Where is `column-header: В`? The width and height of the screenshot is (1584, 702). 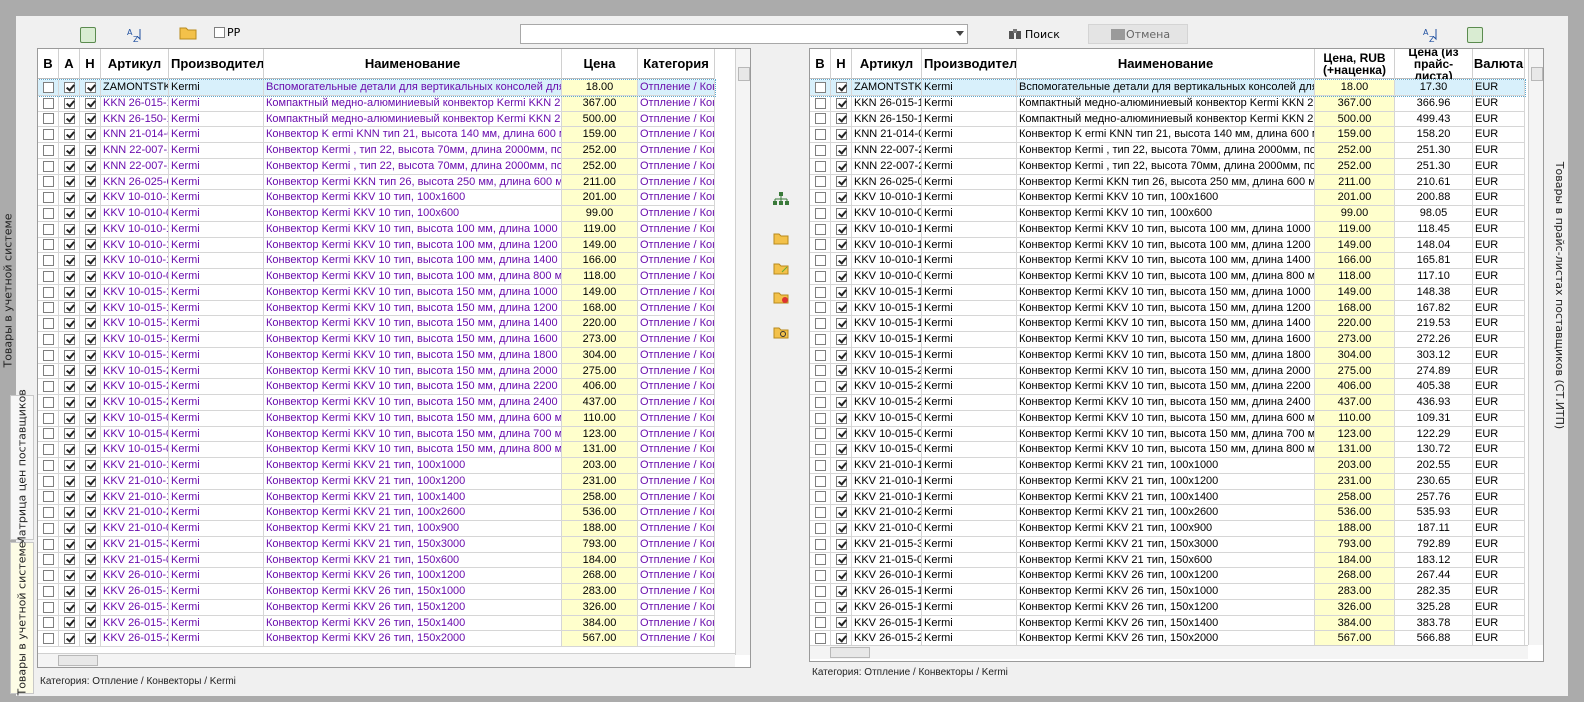
column-header: В is located at coordinates (48, 64).